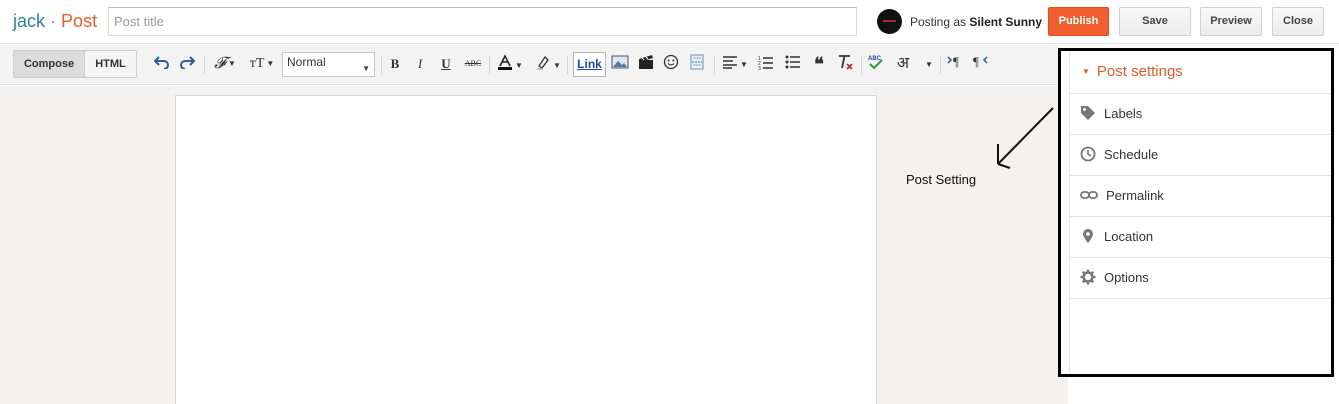 The width and height of the screenshot is (1339, 404). What do you see at coordinates (589, 64) in the screenshot?
I see `link-button: Link` at bounding box center [589, 64].